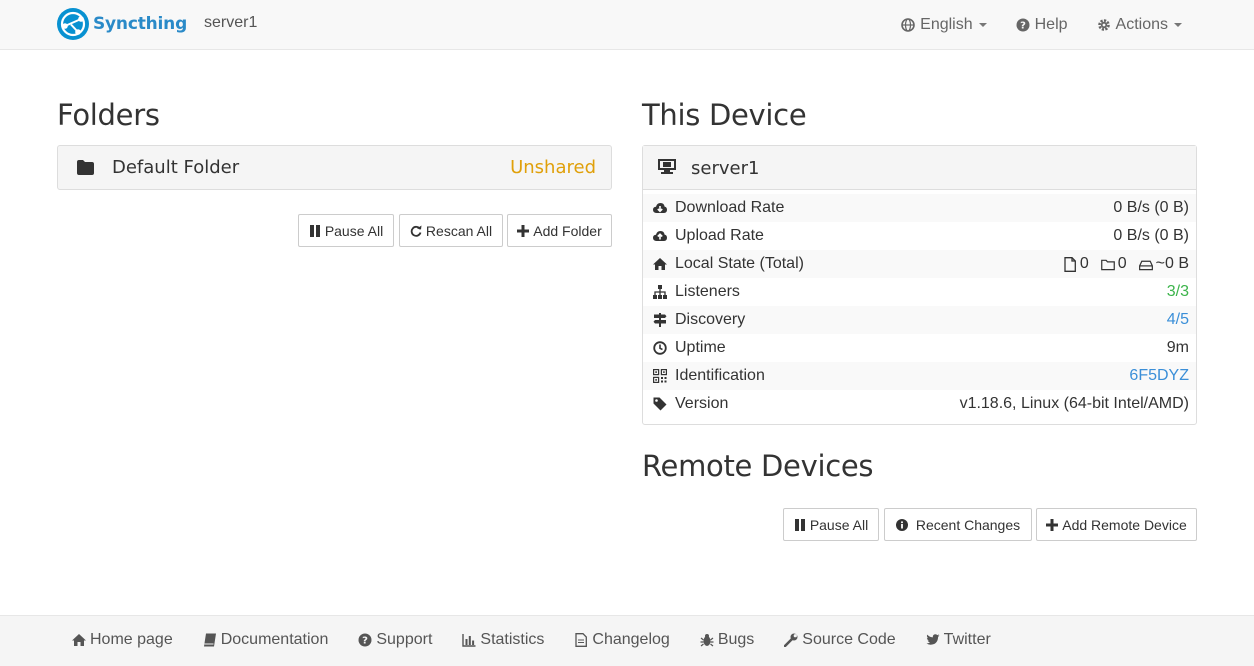 The image size is (1254, 666). I want to click on row-label: Local State (Total), so click(739, 263).